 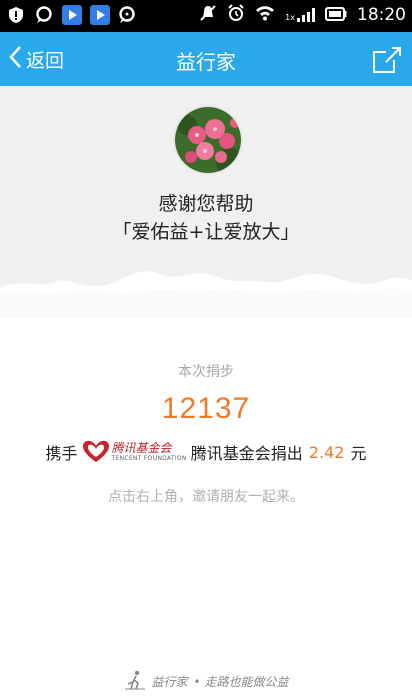 I want to click on logo-cn: 腾讯基金会, so click(x=141, y=448).